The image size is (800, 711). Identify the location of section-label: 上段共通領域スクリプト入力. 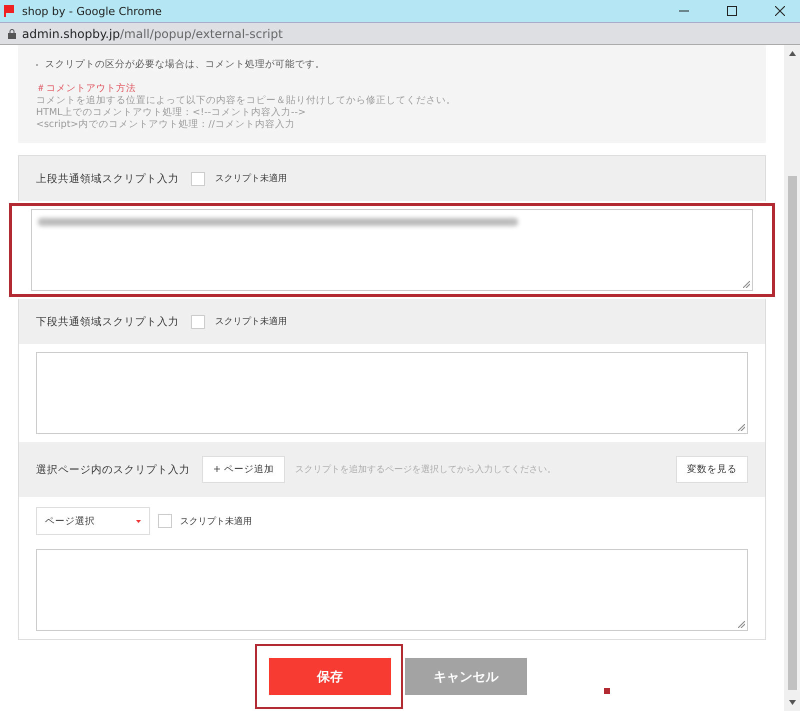
(107, 179).